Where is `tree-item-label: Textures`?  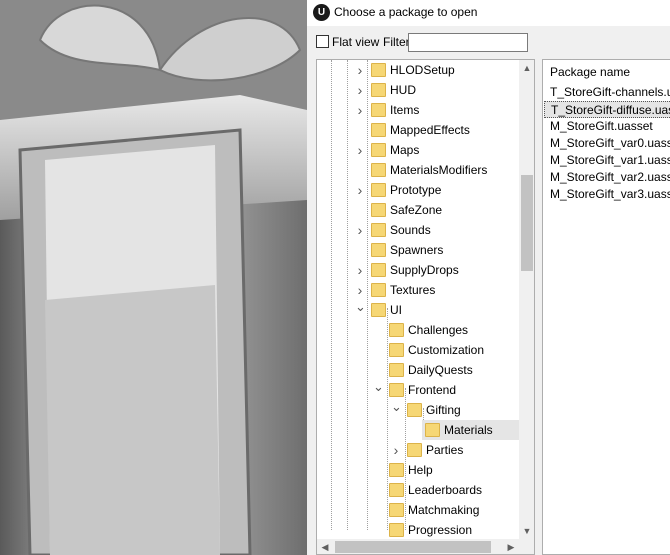
tree-item-label: Textures is located at coordinates (413, 290).